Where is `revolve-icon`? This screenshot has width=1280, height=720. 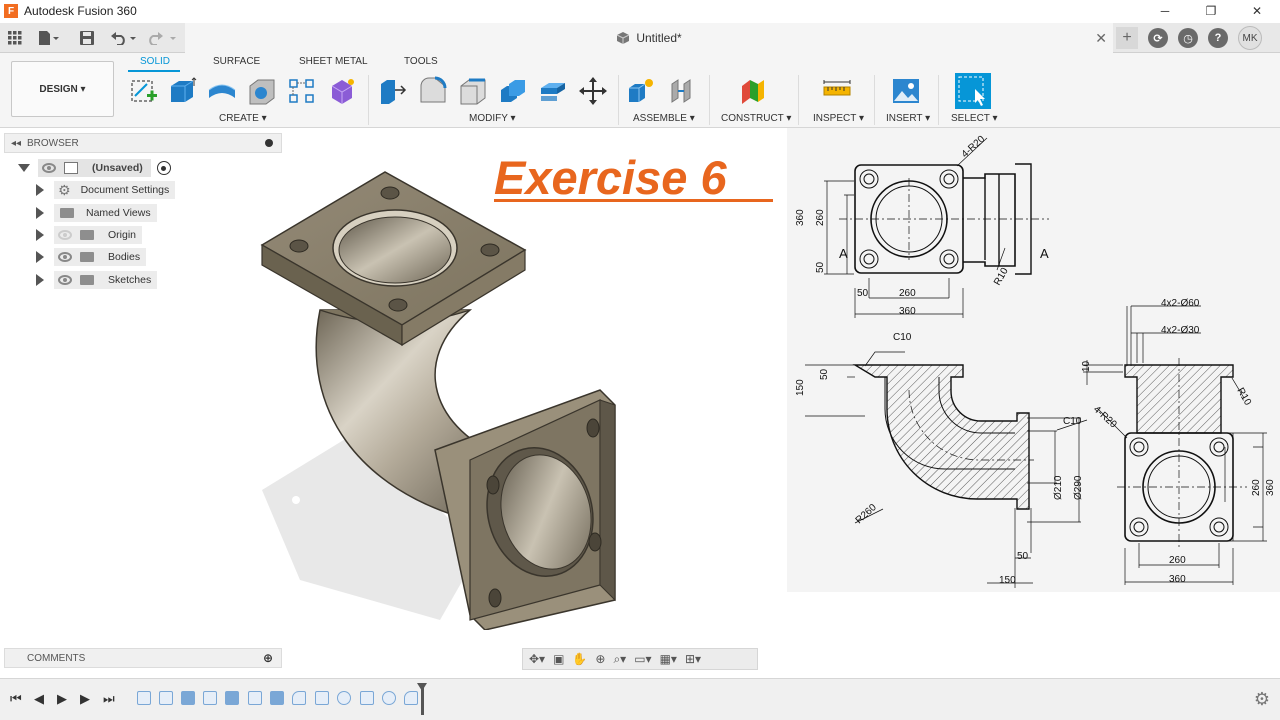
revolve-icon is located at coordinates (222, 91).